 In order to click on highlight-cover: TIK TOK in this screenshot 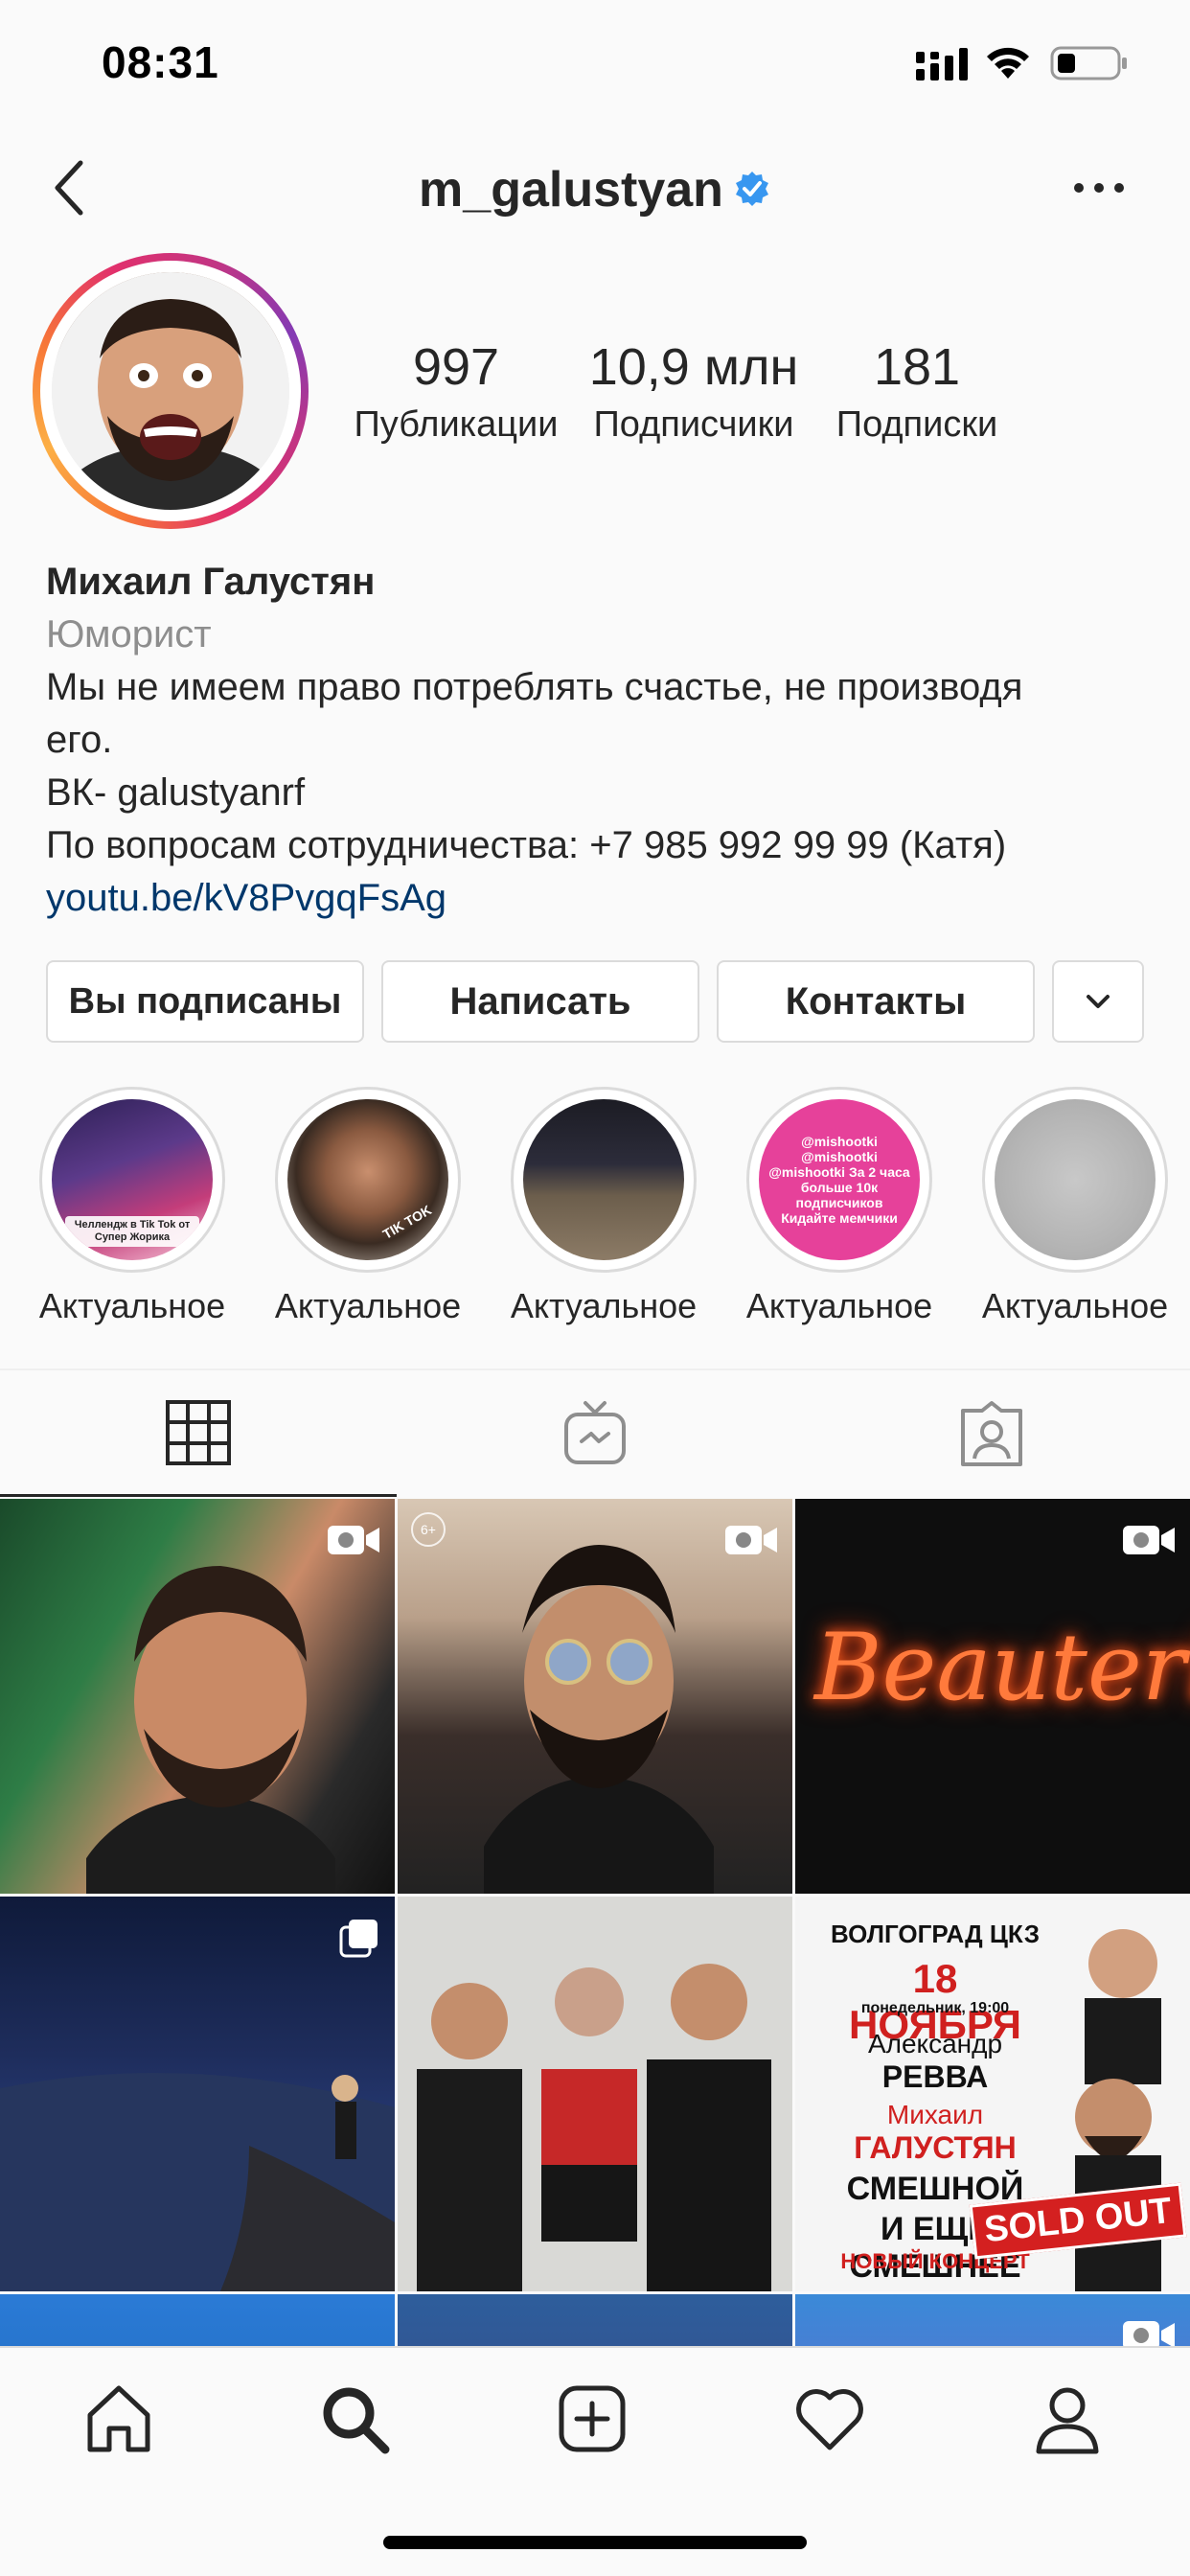, I will do `click(367, 1179)`.